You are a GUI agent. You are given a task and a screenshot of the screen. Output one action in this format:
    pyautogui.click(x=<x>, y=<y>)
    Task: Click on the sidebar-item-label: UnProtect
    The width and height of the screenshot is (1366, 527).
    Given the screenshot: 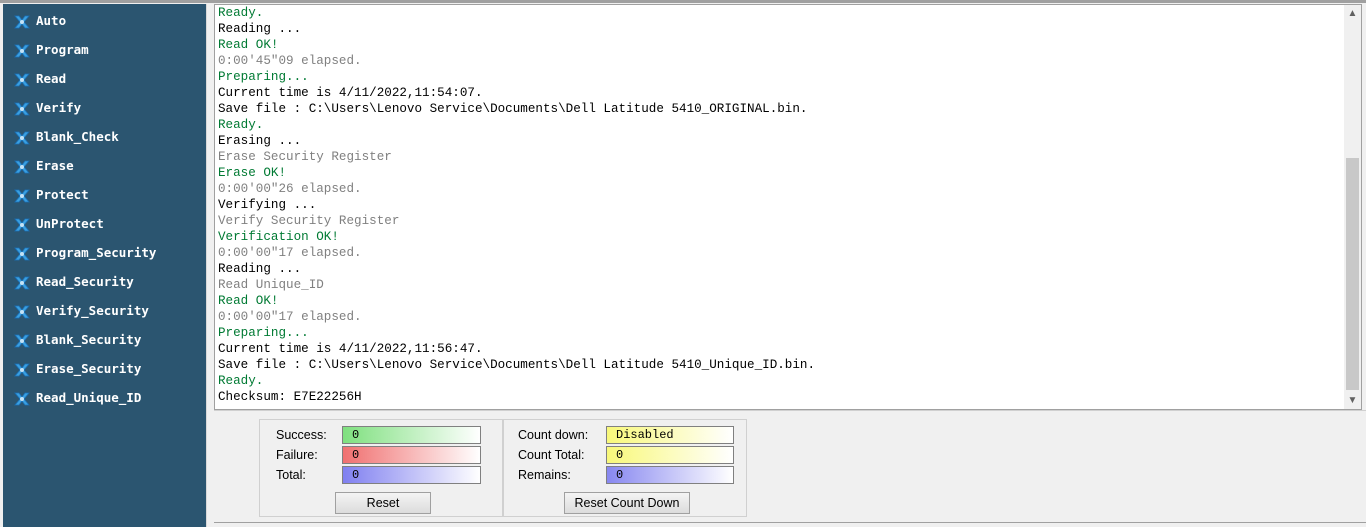 What is the action you would take?
    pyautogui.click(x=70, y=223)
    